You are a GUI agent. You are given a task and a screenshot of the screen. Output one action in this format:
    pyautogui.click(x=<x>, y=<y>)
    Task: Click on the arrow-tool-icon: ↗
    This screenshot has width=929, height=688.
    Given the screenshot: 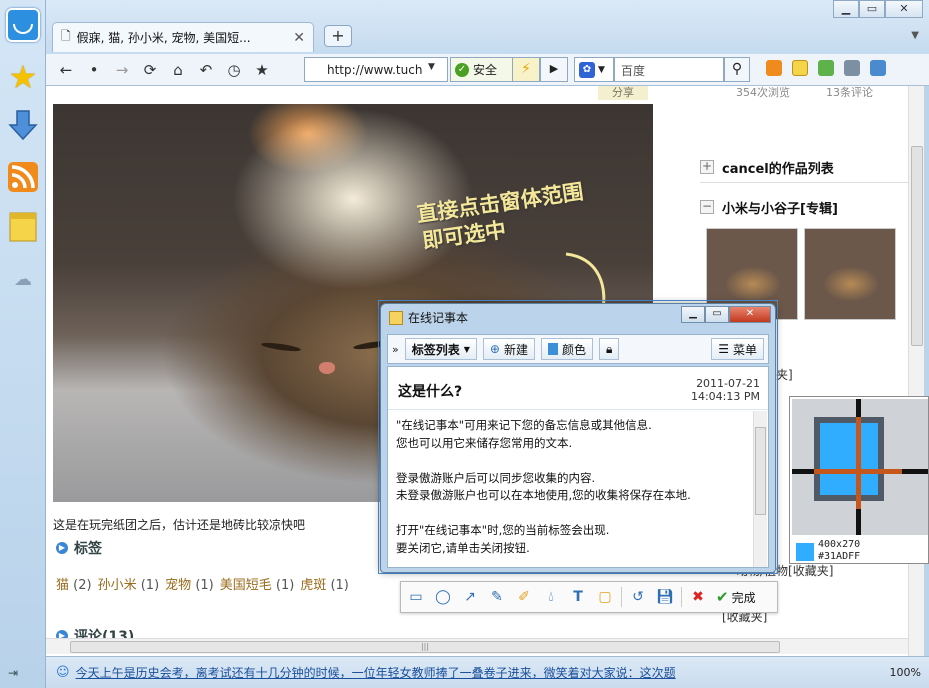 What is the action you would take?
    pyautogui.click(x=470, y=597)
    